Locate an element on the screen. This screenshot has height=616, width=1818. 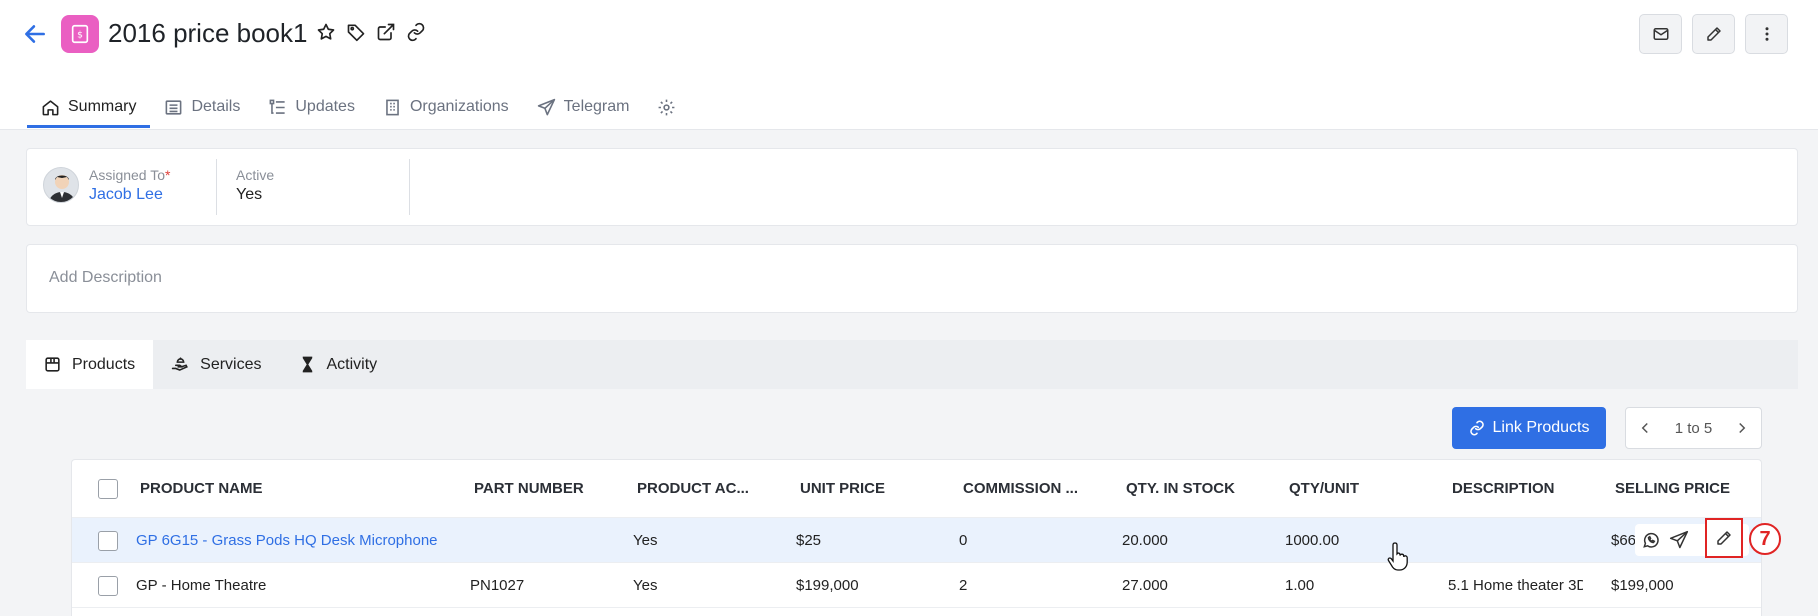
updates-icon is located at coordinates (277, 106).